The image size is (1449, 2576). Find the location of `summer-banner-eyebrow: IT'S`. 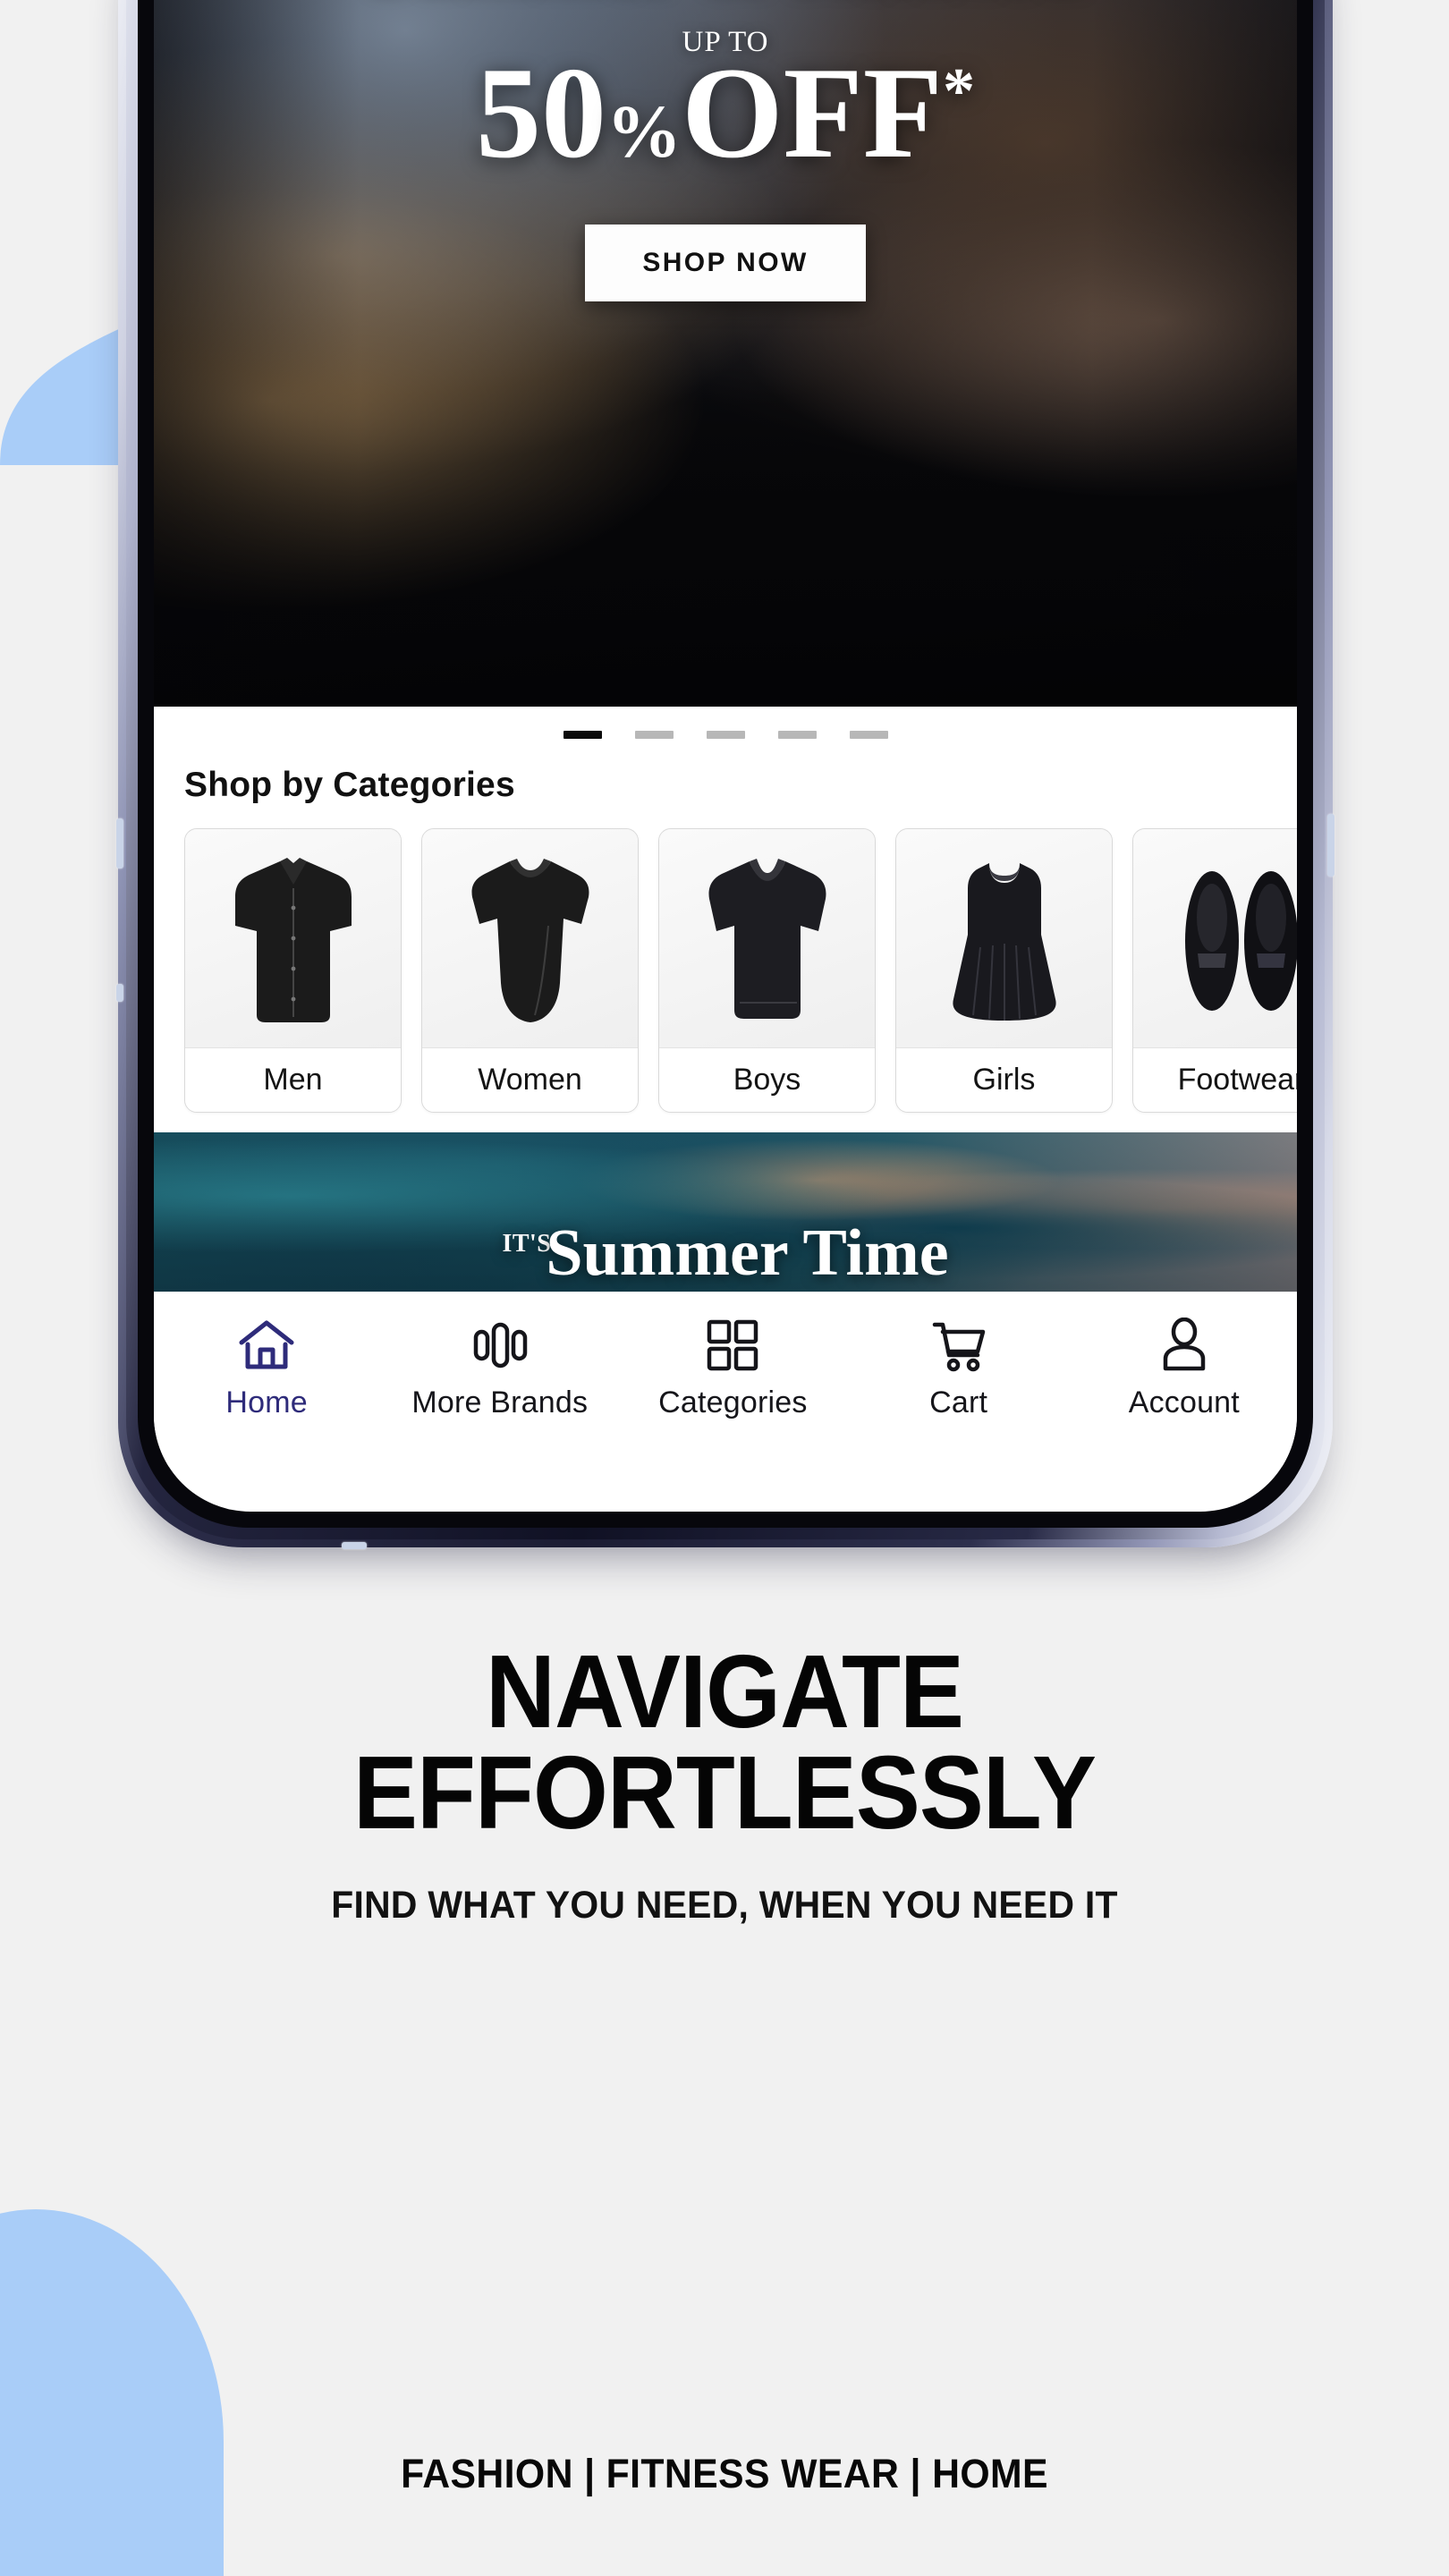

summer-banner-eyebrow: IT'S is located at coordinates (527, 1244).